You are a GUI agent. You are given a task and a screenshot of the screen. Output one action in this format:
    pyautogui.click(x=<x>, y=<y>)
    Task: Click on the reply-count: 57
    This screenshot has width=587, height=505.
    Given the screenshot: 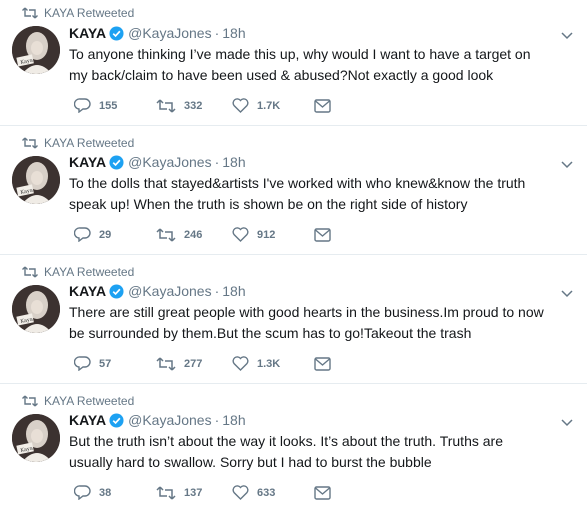 What is the action you would take?
    pyautogui.click(x=105, y=363)
    